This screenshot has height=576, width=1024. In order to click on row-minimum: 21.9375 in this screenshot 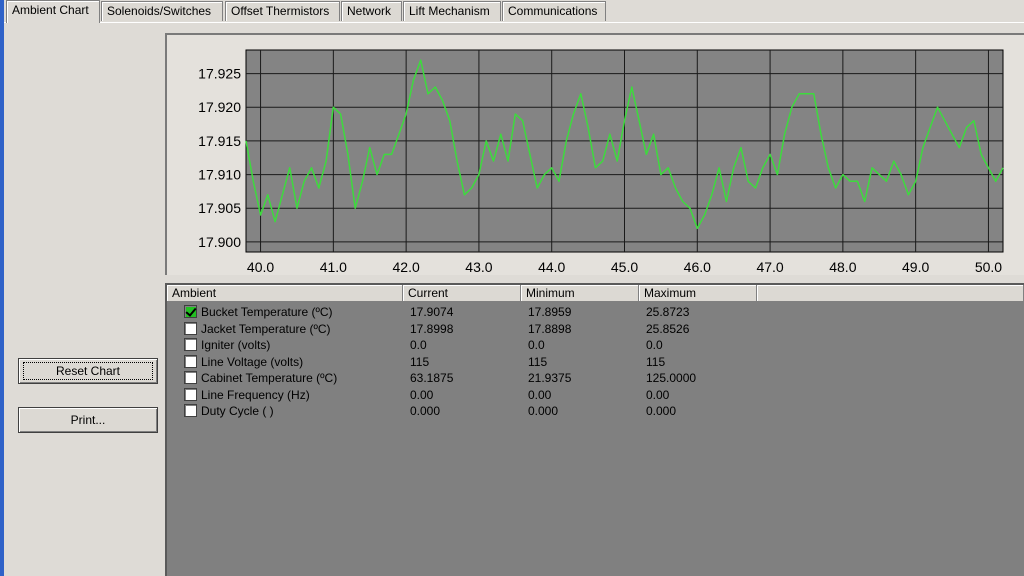, I will do `click(550, 378)`.